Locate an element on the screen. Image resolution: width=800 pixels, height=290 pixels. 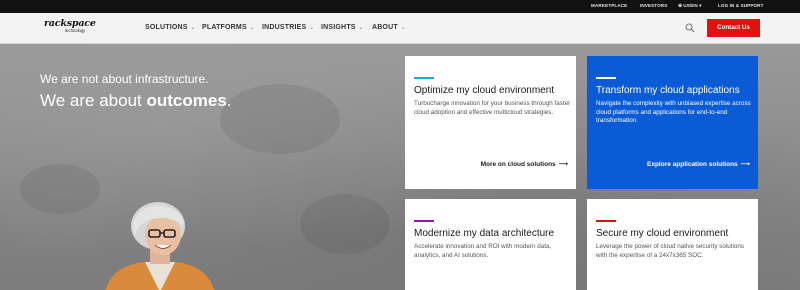
smiling-person-image is located at coordinates (160, 246).